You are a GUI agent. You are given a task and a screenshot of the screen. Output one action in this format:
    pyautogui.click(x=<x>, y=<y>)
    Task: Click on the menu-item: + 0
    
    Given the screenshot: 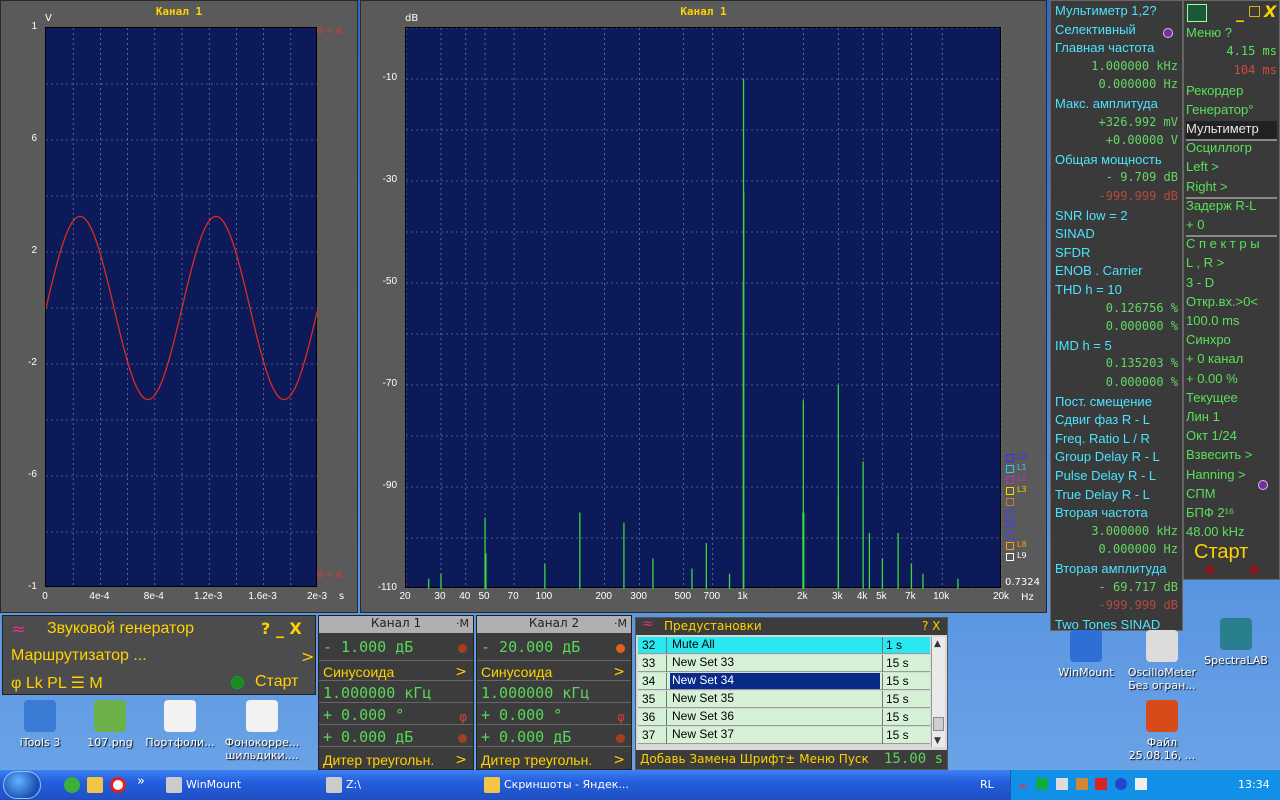 What is the action you would take?
    pyautogui.click(x=1231, y=226)
    